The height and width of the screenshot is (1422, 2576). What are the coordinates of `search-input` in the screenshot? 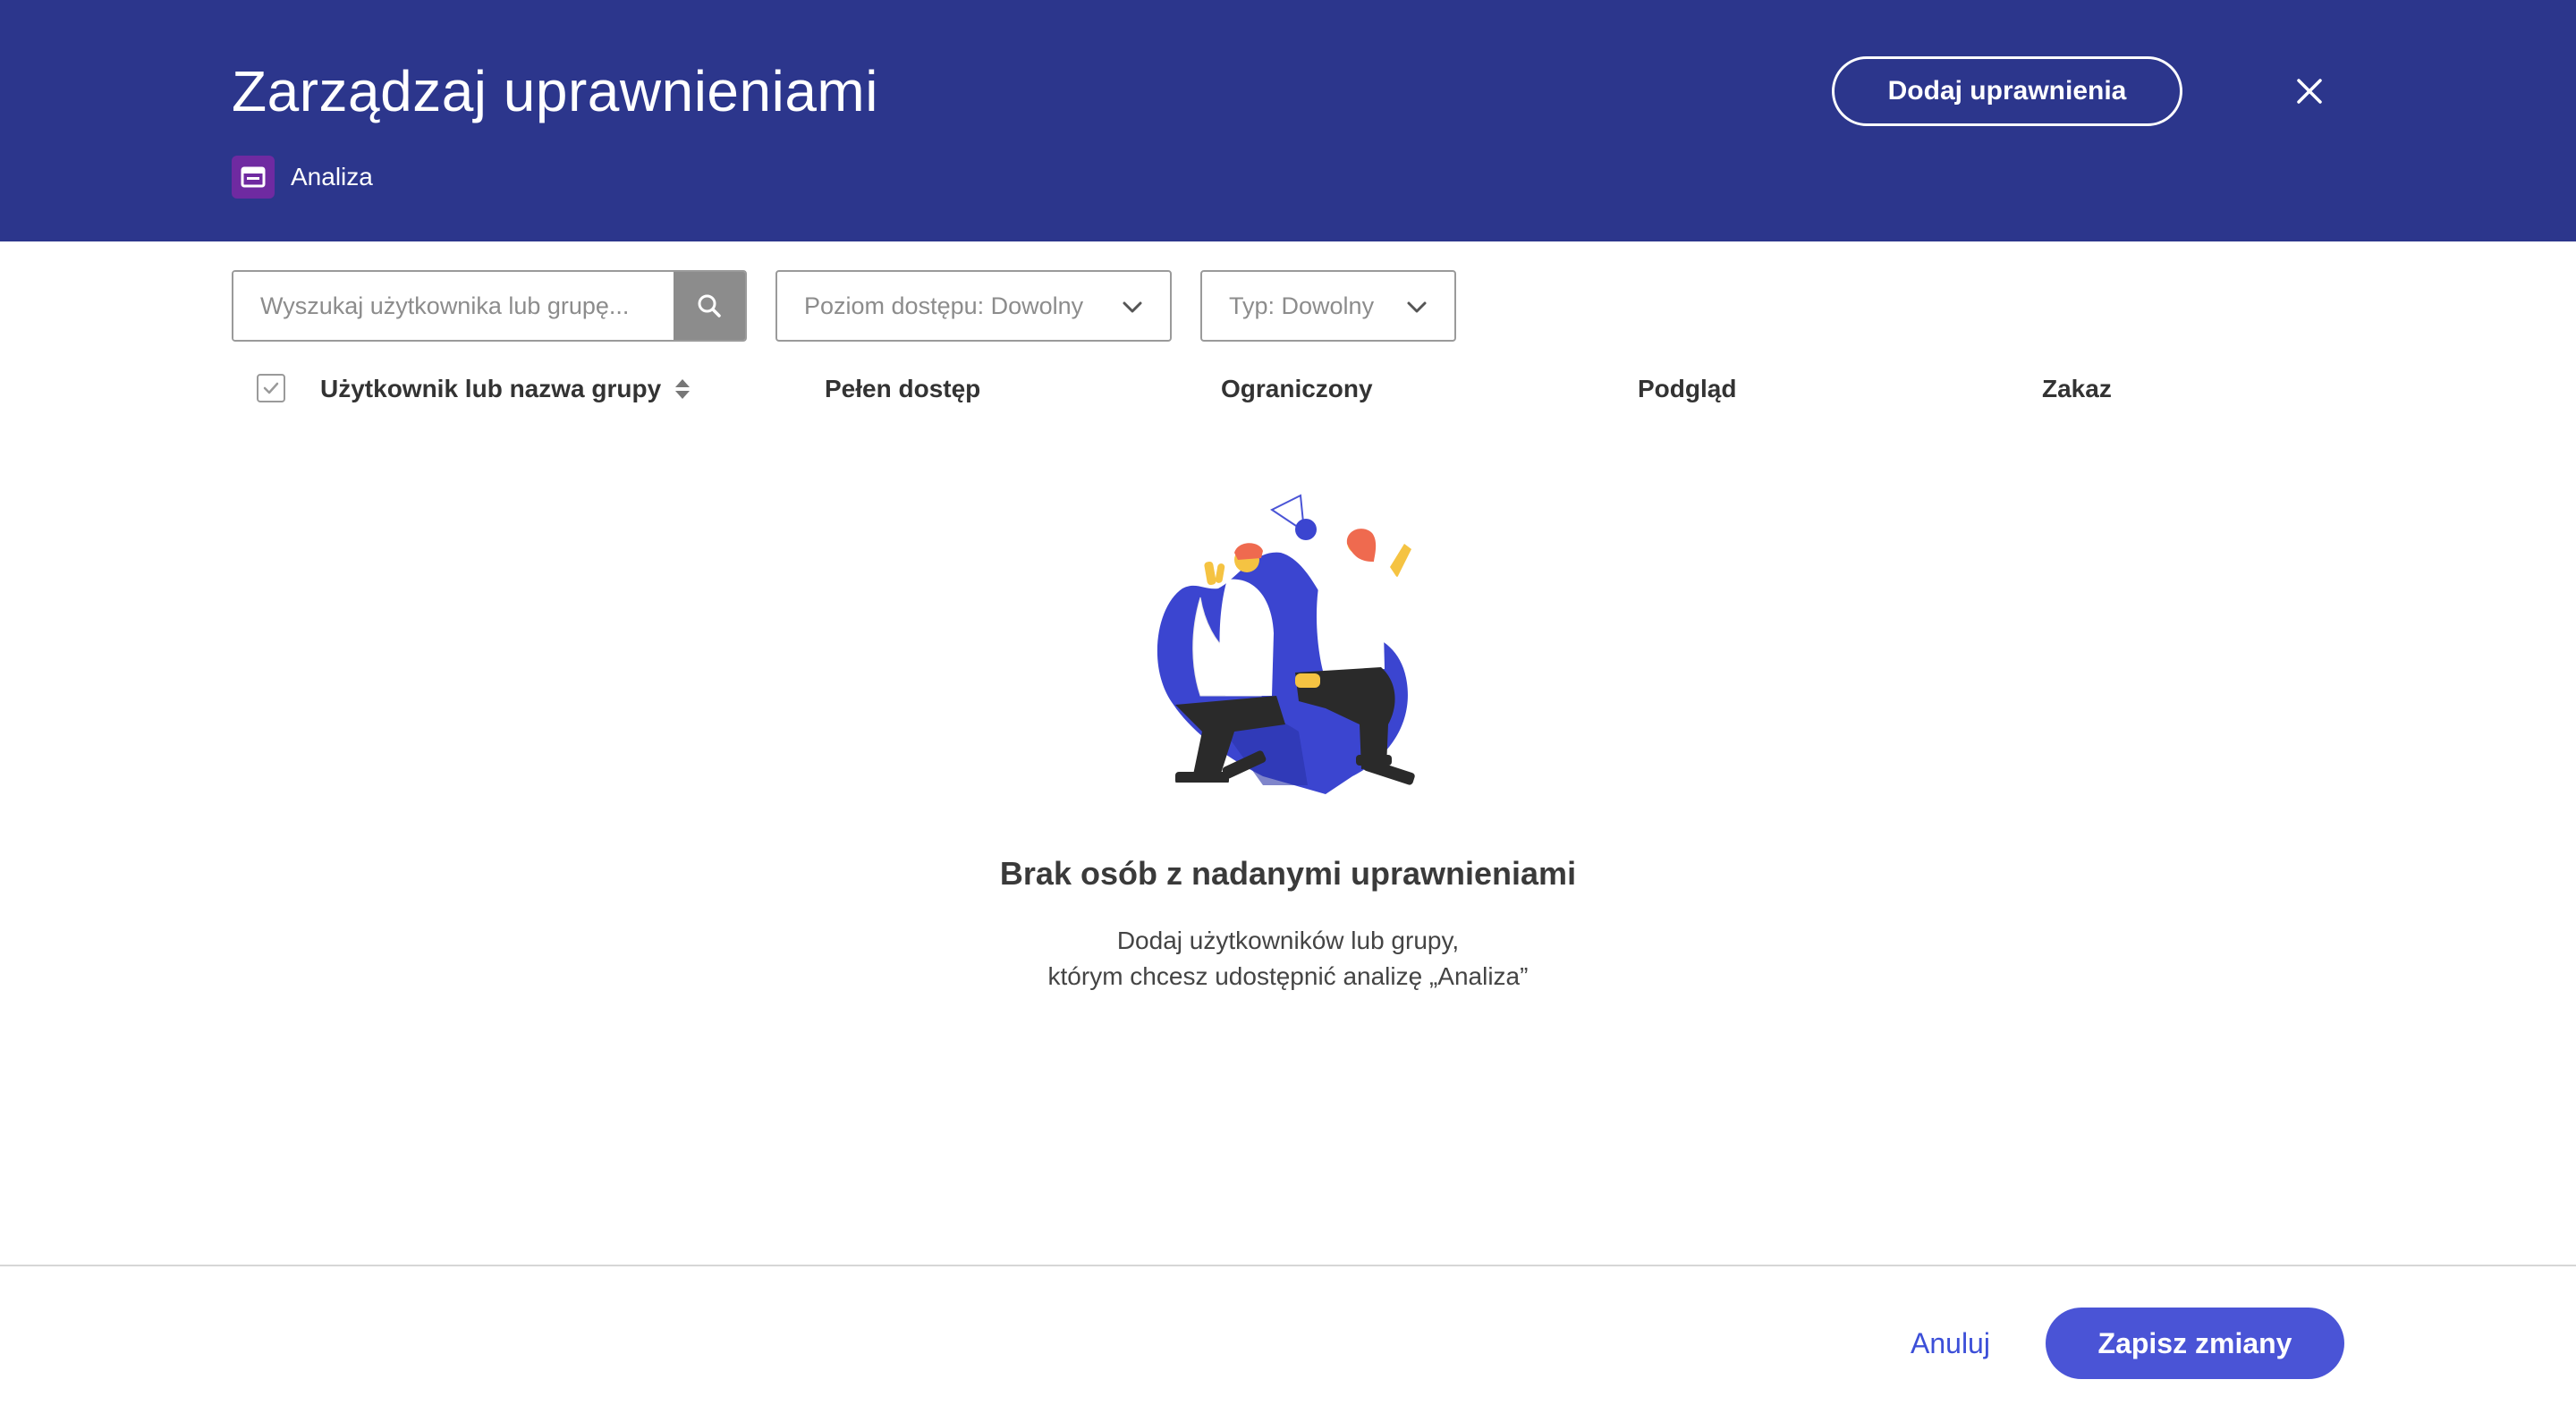 It's located at (453, 306).